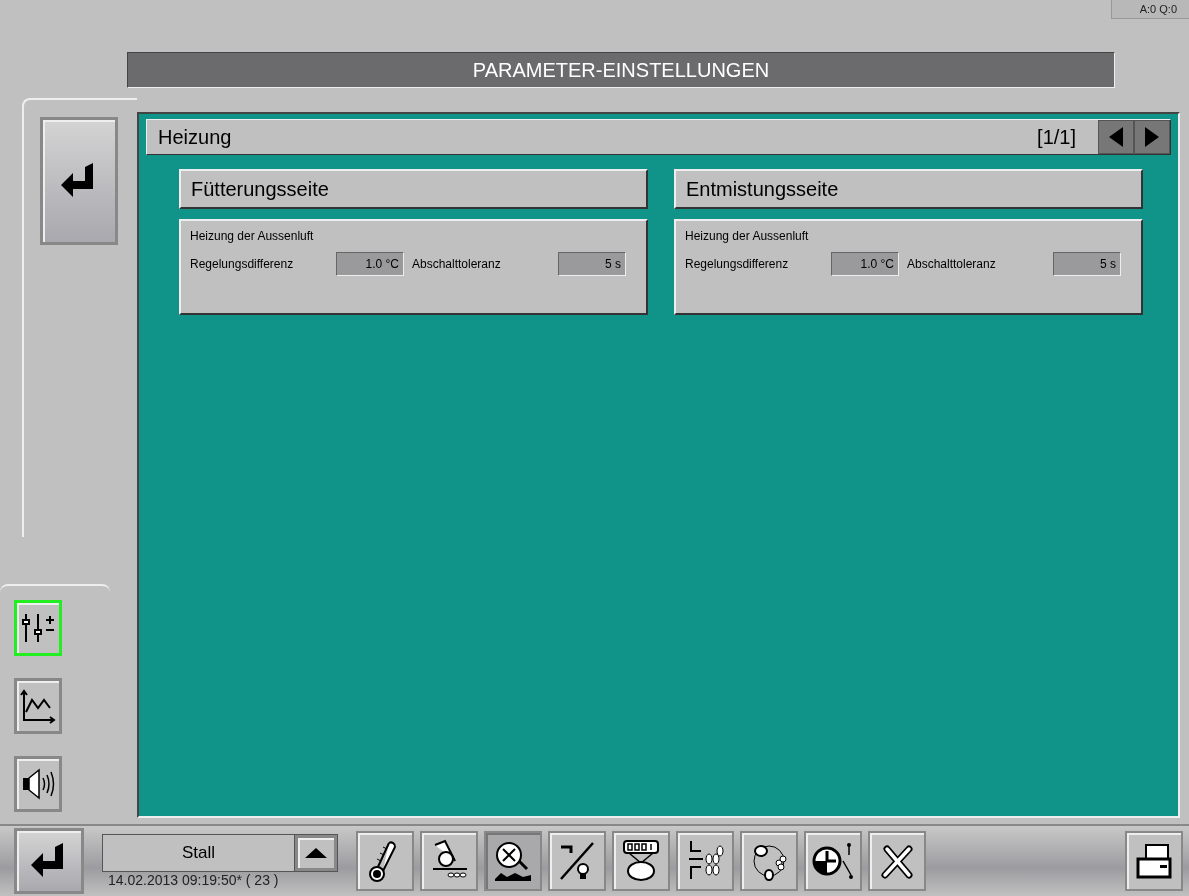  I want to click on io-status: A:0 Q:0, so click(1149, 9).